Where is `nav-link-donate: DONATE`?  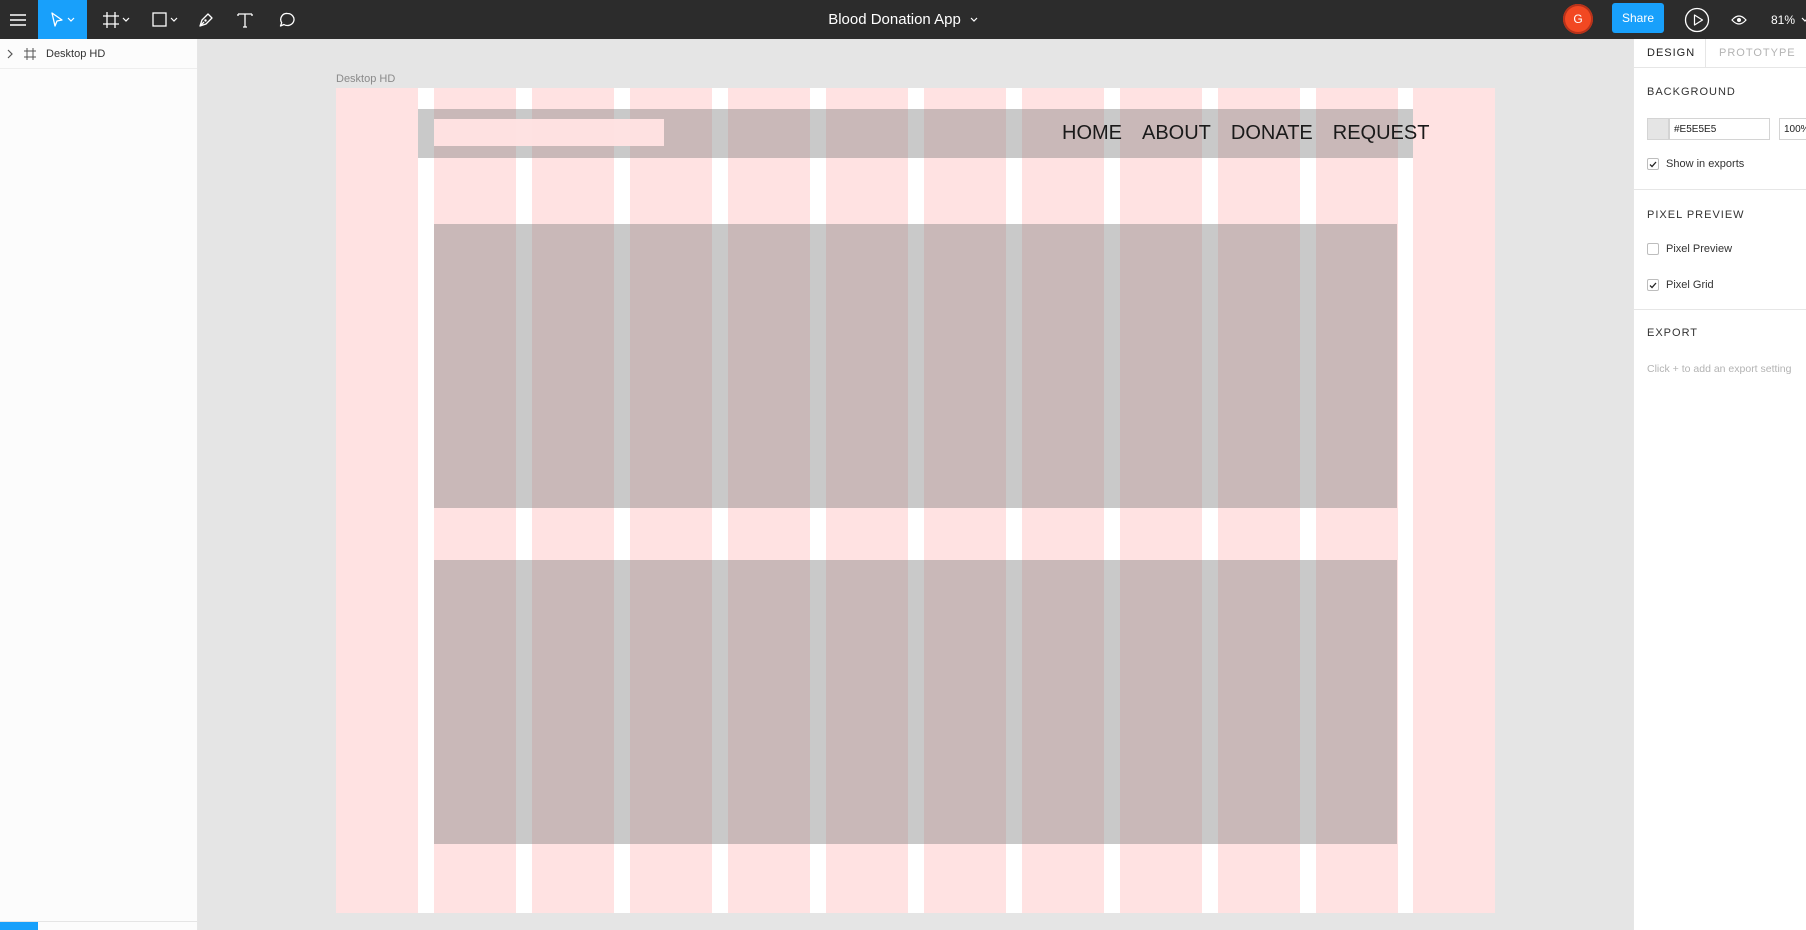
nav-link-donate: DONATE is located at coordinates (1272, 133).